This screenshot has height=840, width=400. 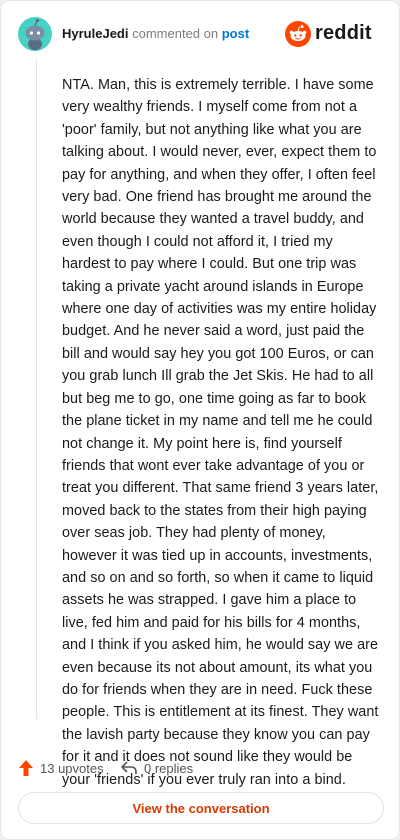 I want to click on upvote-stat: 13 upvotes, so click(x=61, y=768).